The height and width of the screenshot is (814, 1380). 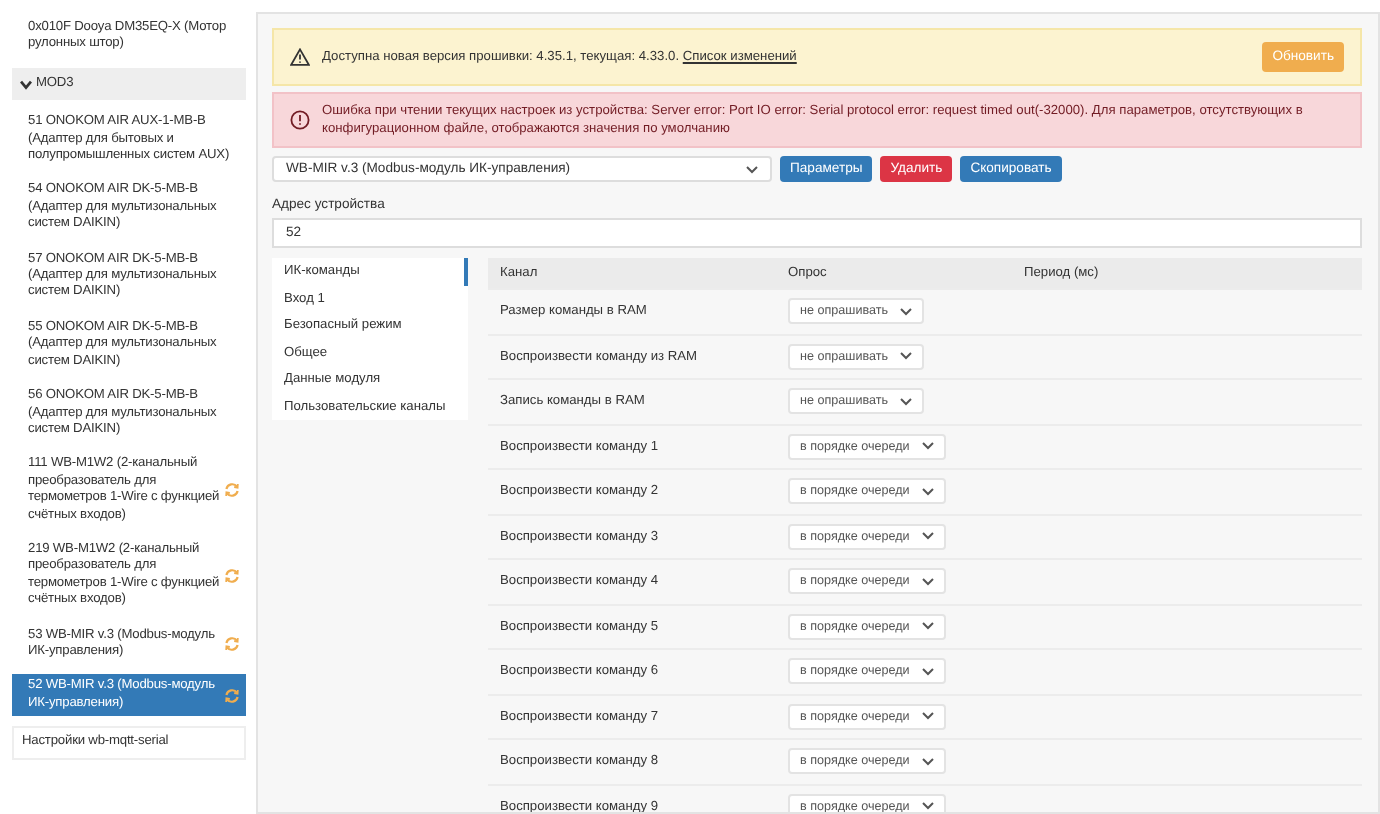 What do you see at coordinates (300, 57) in the screenshot?
I see `warning-icon` at bounding box center [300, 57].